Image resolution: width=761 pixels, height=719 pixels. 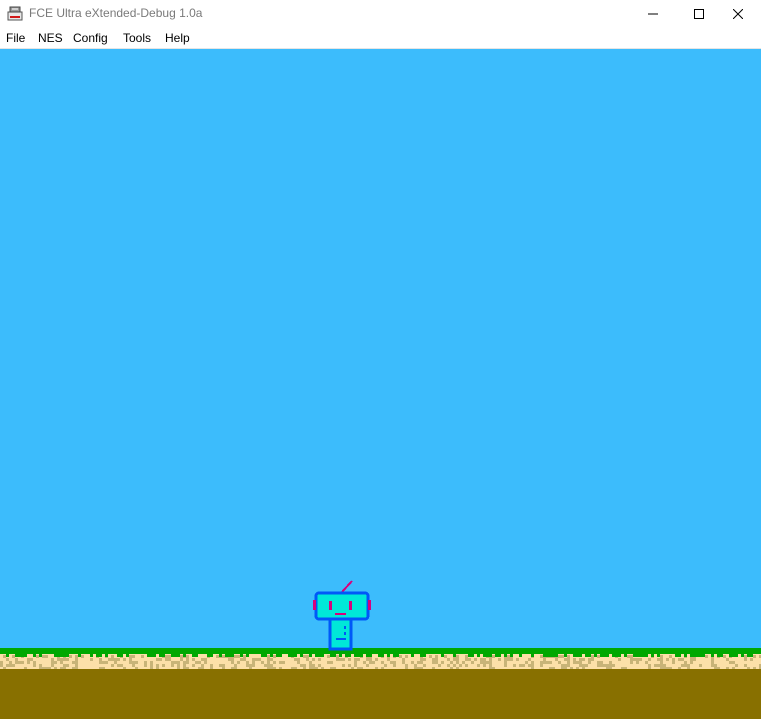 I want to click on robot-body-mark, so click(x=341, y=639).